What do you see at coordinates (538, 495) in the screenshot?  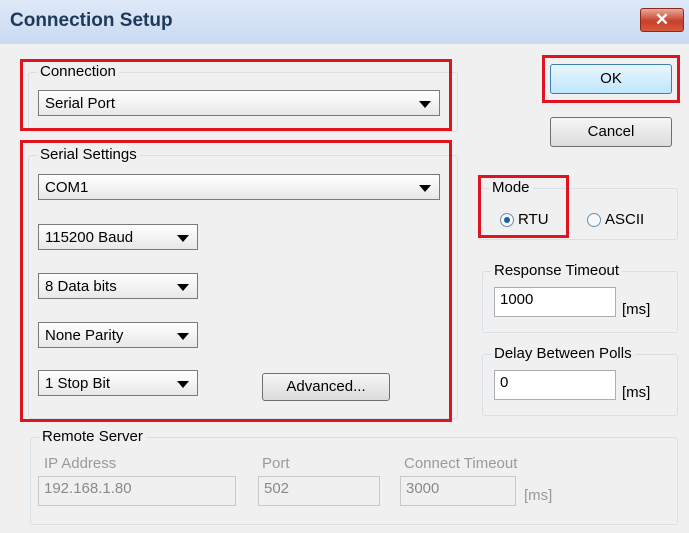 I see `connect-timeout-unit: [ms]` at bounding box center [538, 495].